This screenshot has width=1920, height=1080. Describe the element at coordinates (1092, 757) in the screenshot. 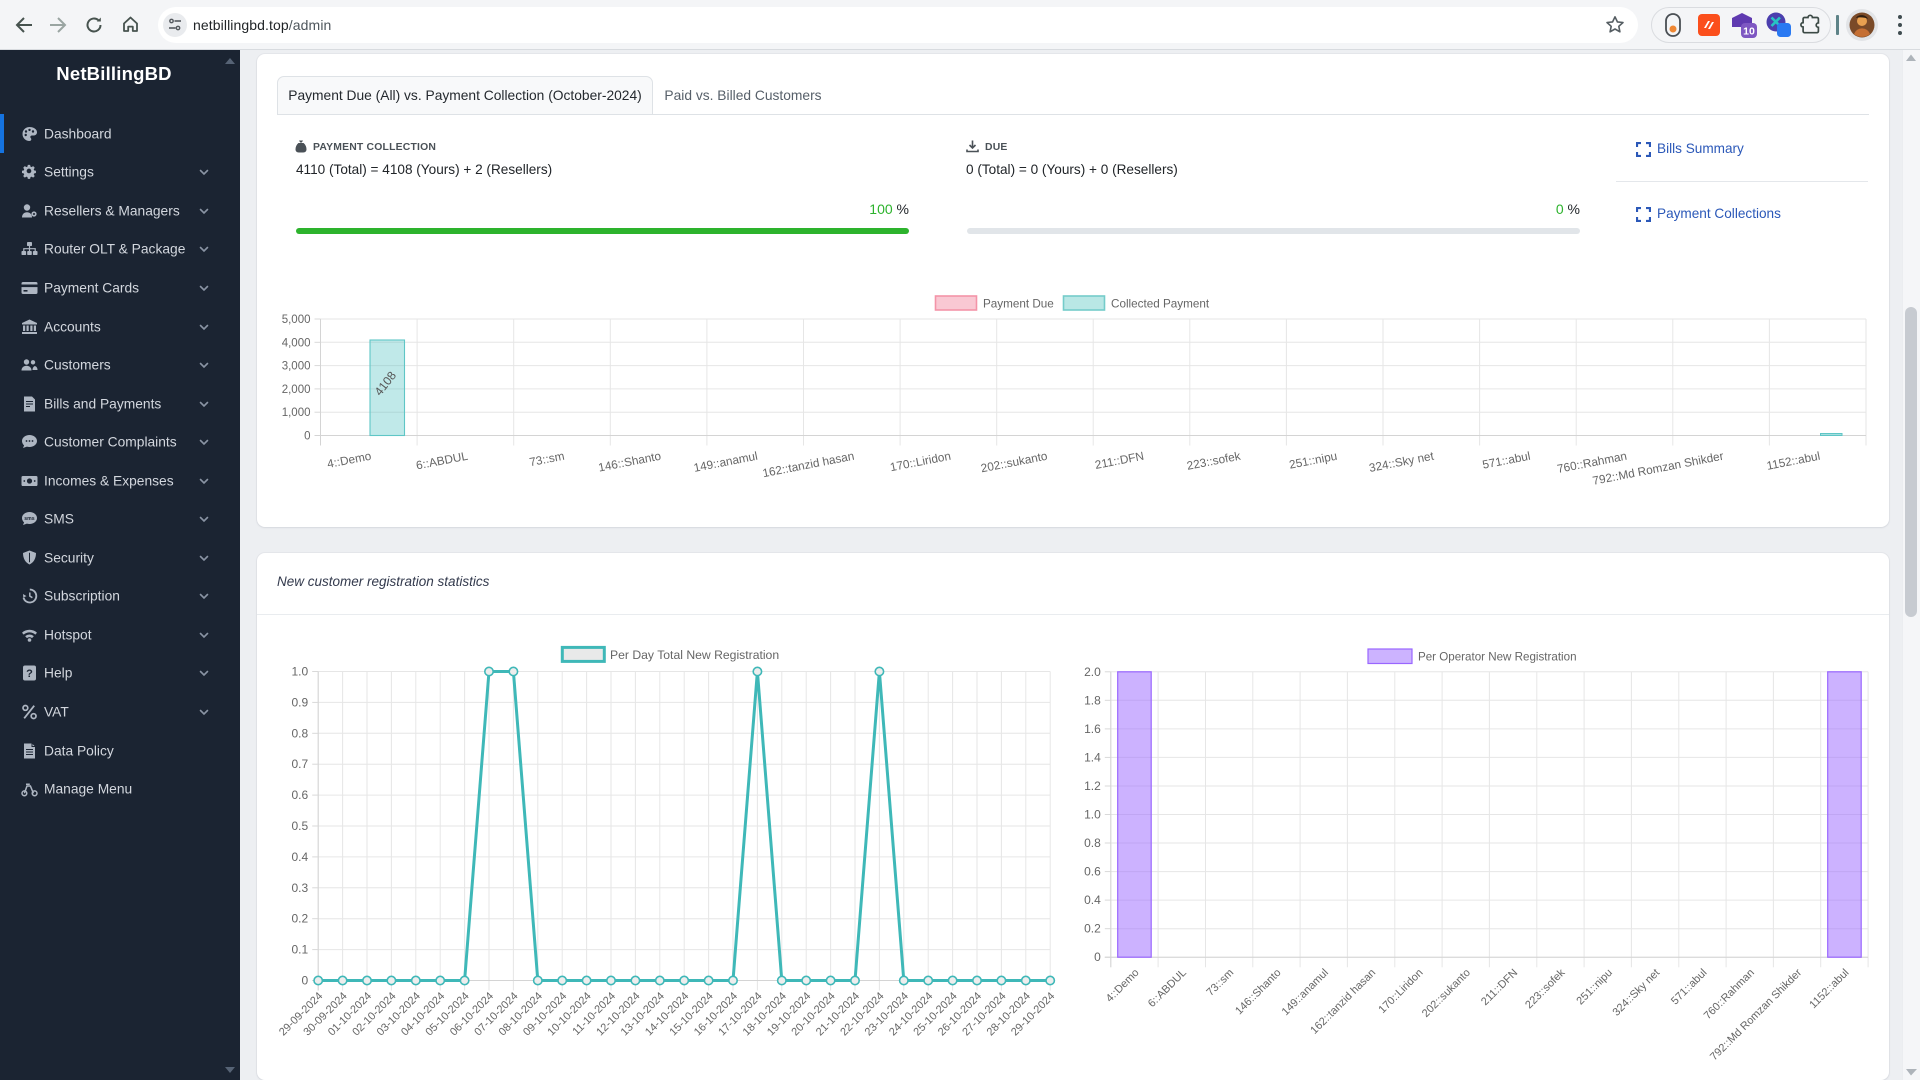

I see `svg-text: 1.4` at that location.